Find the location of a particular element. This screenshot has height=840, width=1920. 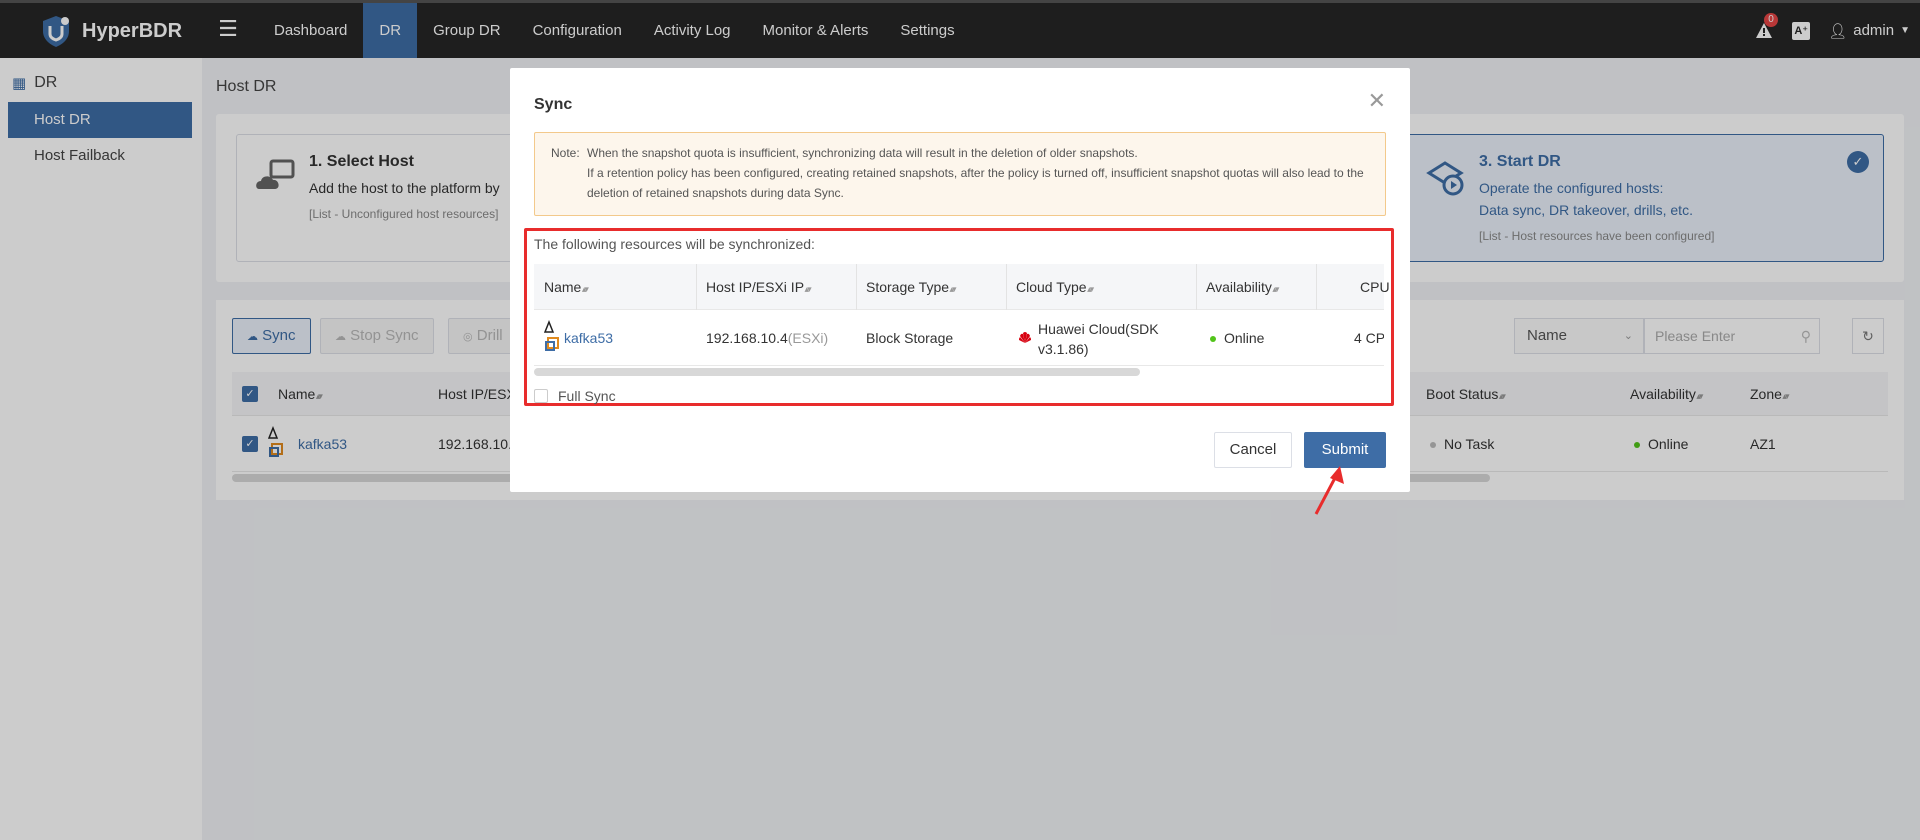

m-col-storage-type: Storage Type is located at coordinates (910, 287).